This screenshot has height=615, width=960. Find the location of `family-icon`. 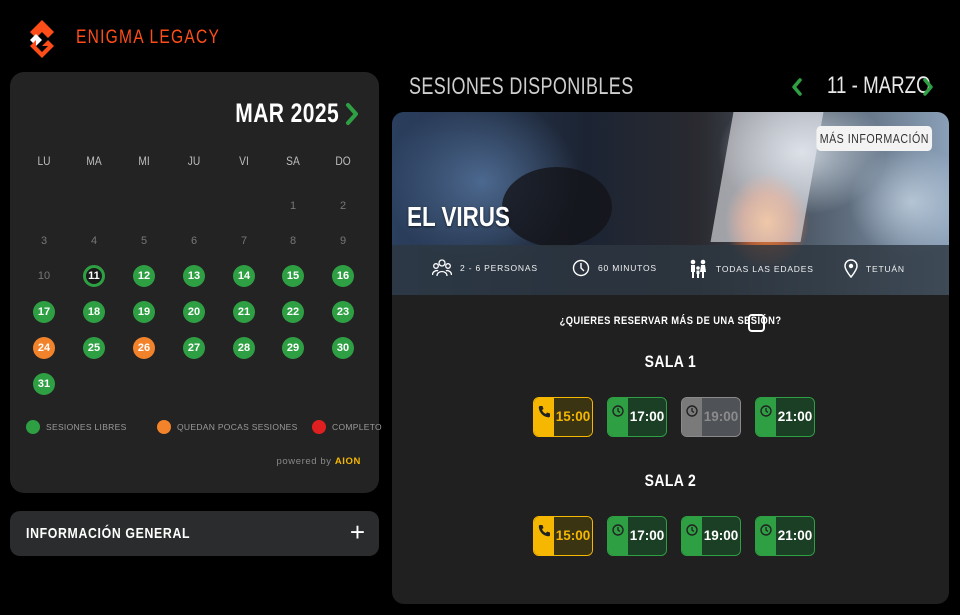

family-icon is located at coordinates (698, 268).